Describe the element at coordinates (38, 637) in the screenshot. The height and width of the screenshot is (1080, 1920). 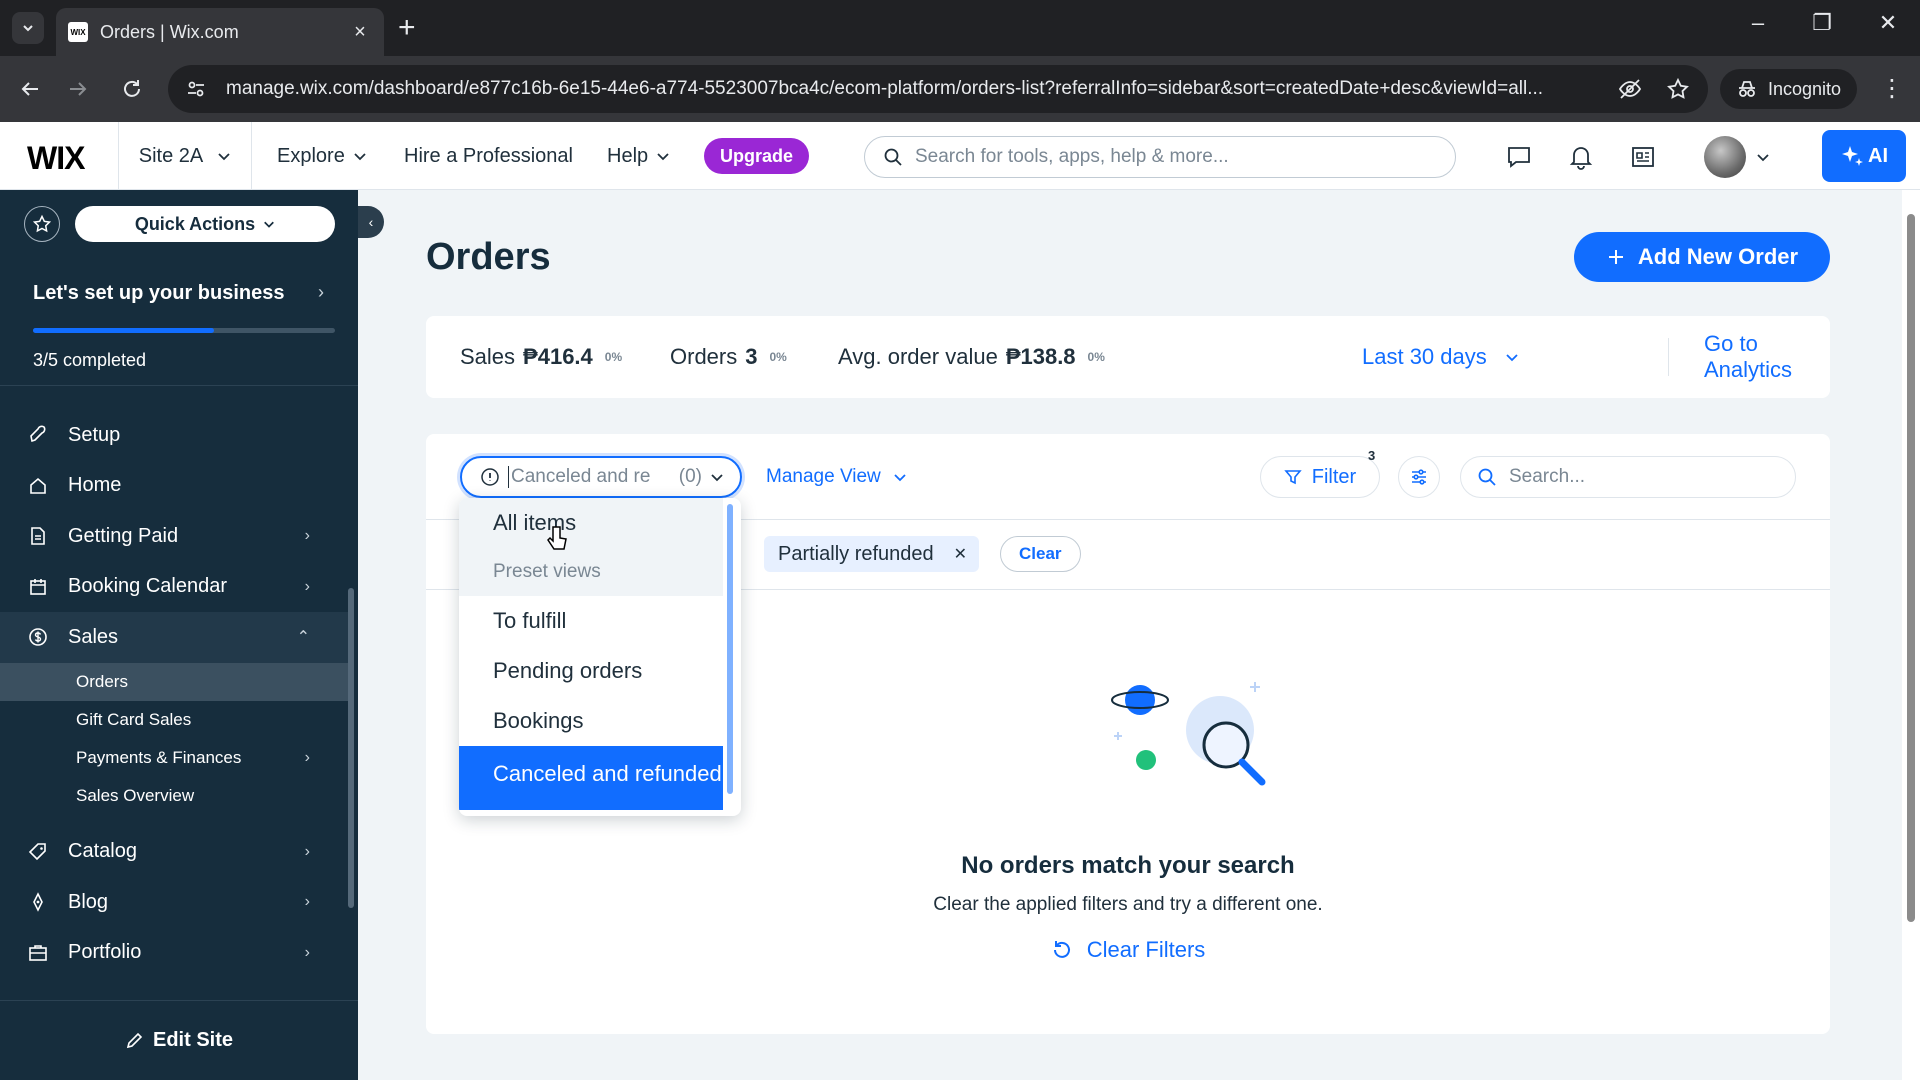
I see `dollar-icon` at that location.